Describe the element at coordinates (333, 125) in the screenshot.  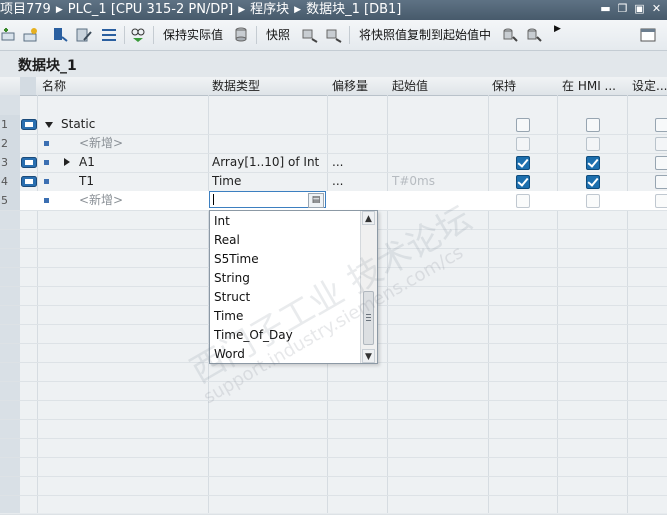
I see `table-row: 1 Static` at that location.